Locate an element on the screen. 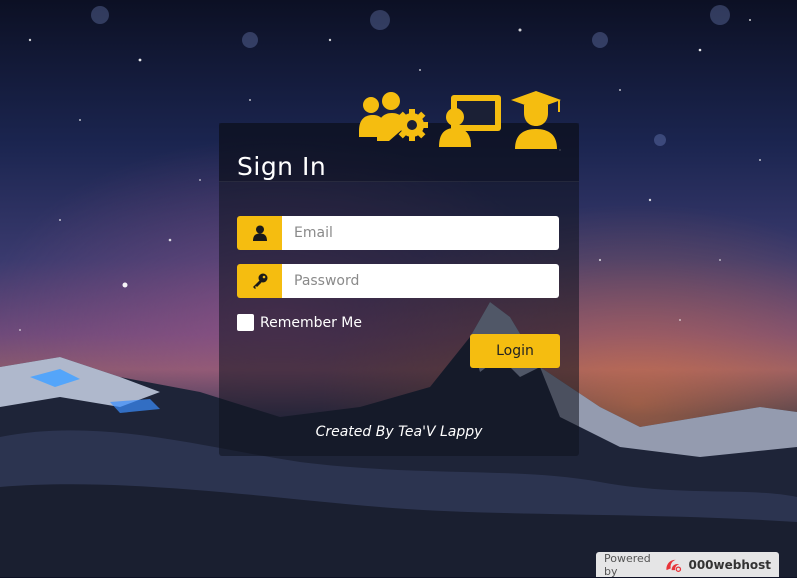 The width and height of the screenshot is (797, 578). header-icon-group is located at coordinates (460, 120).